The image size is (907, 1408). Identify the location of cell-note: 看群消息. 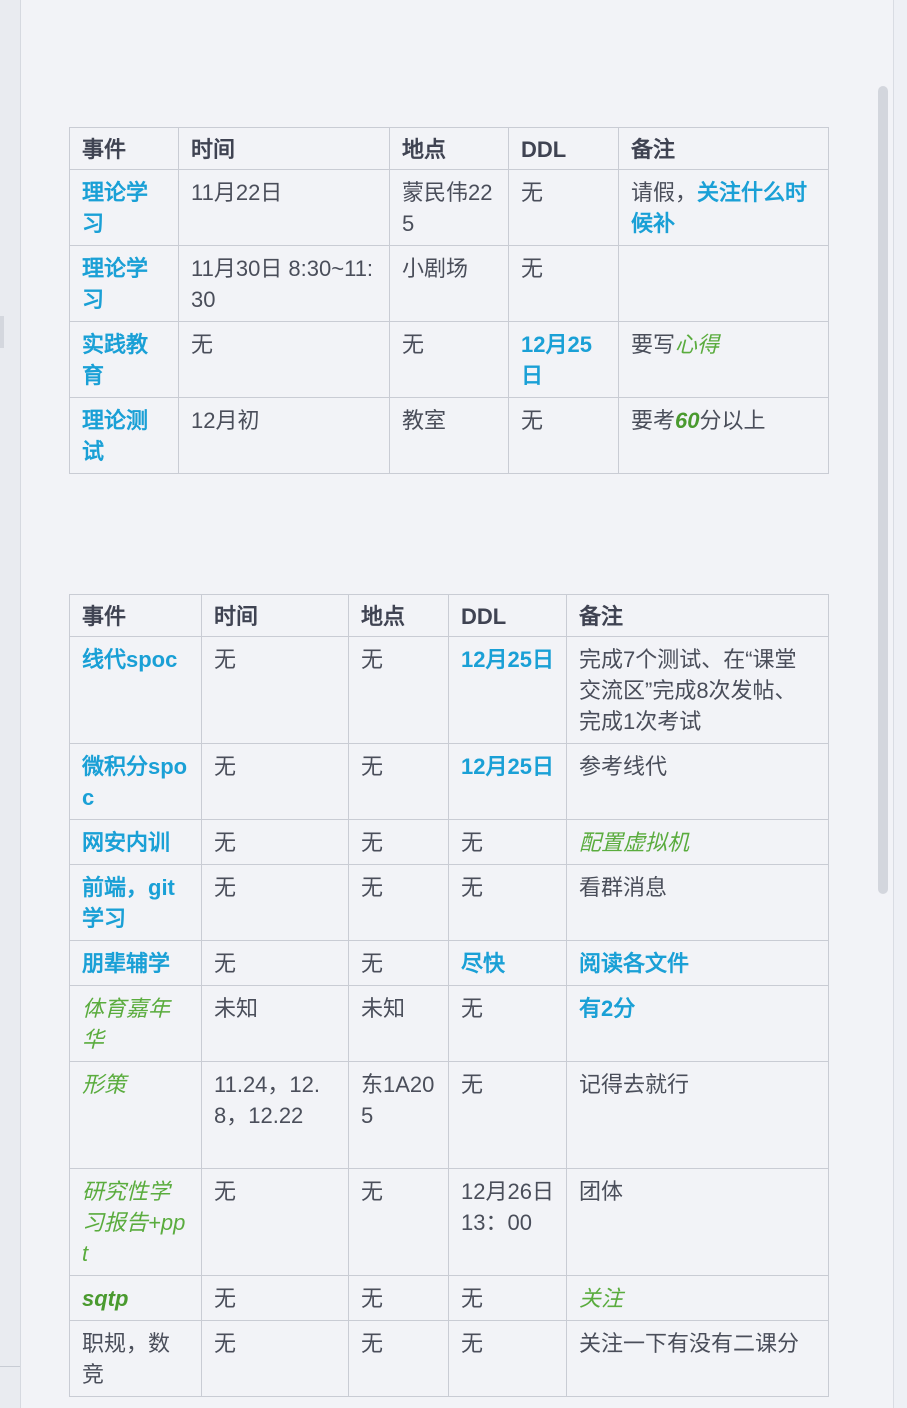
(697, 902).